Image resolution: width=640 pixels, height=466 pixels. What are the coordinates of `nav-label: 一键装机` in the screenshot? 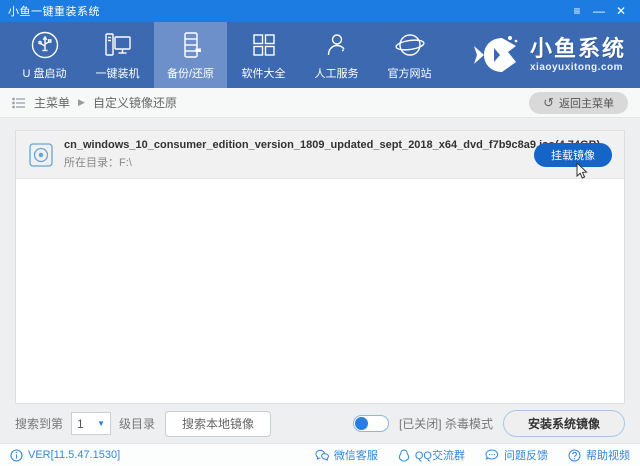 It's located at (117, 74).